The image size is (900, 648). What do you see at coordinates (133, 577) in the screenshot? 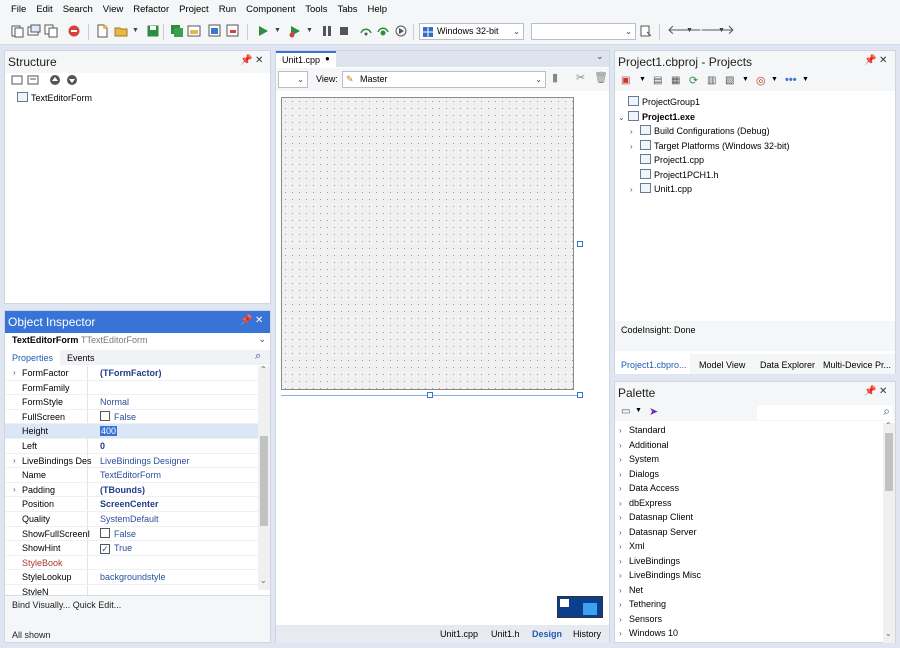
I see `property-value: backgroundstyle` at bounding box center [133, 577].